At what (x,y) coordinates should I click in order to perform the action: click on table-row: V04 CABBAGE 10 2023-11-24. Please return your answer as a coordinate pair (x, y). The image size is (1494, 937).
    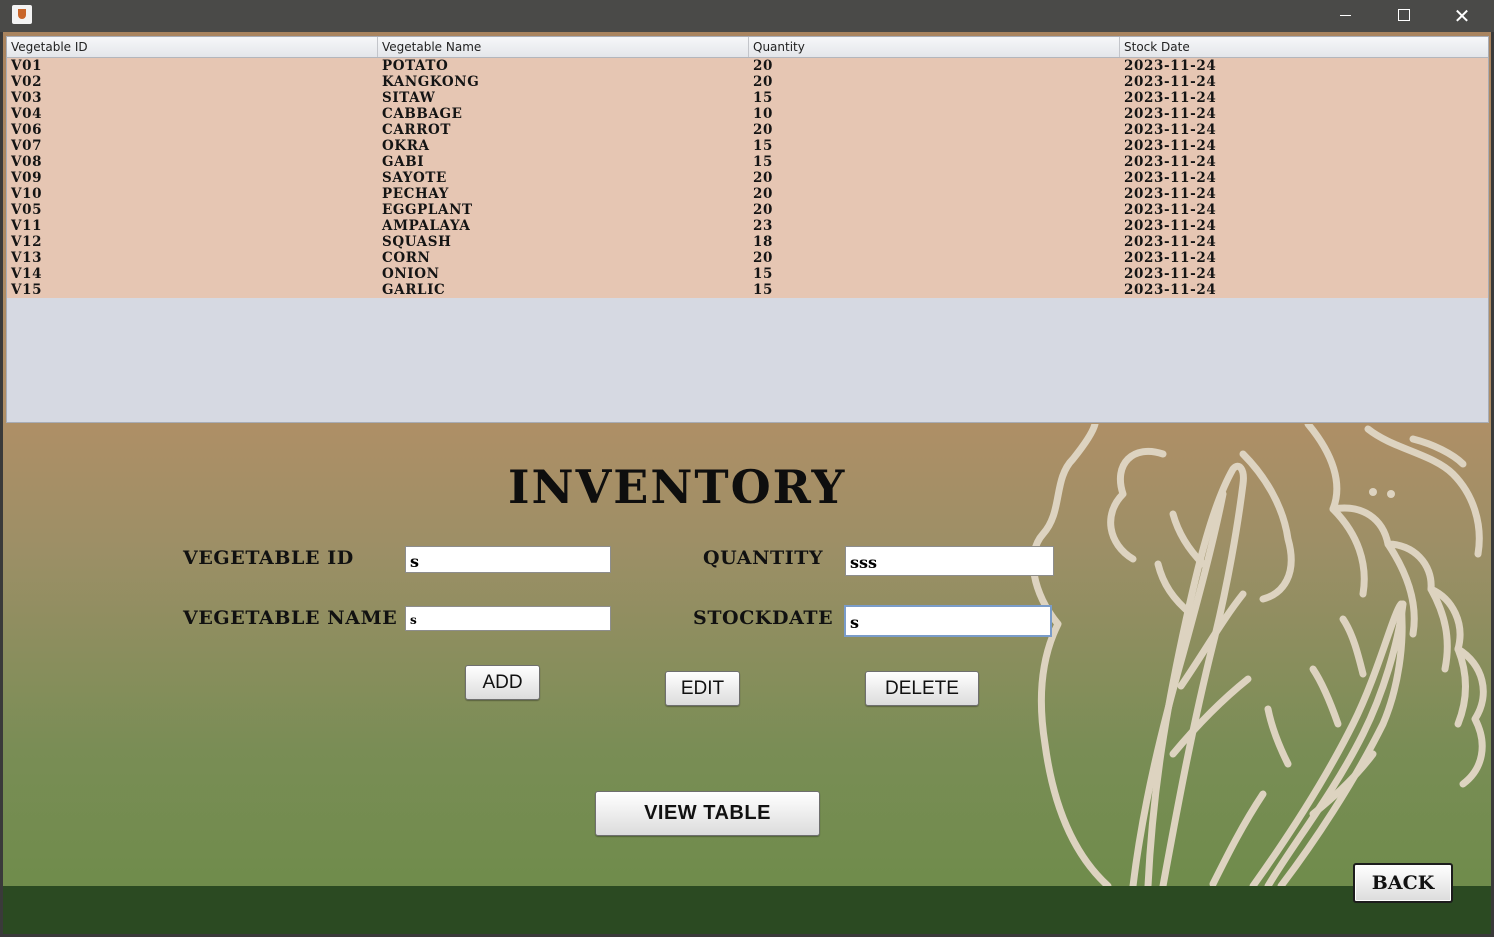
    Looking at the image, I should click on (747, 114).